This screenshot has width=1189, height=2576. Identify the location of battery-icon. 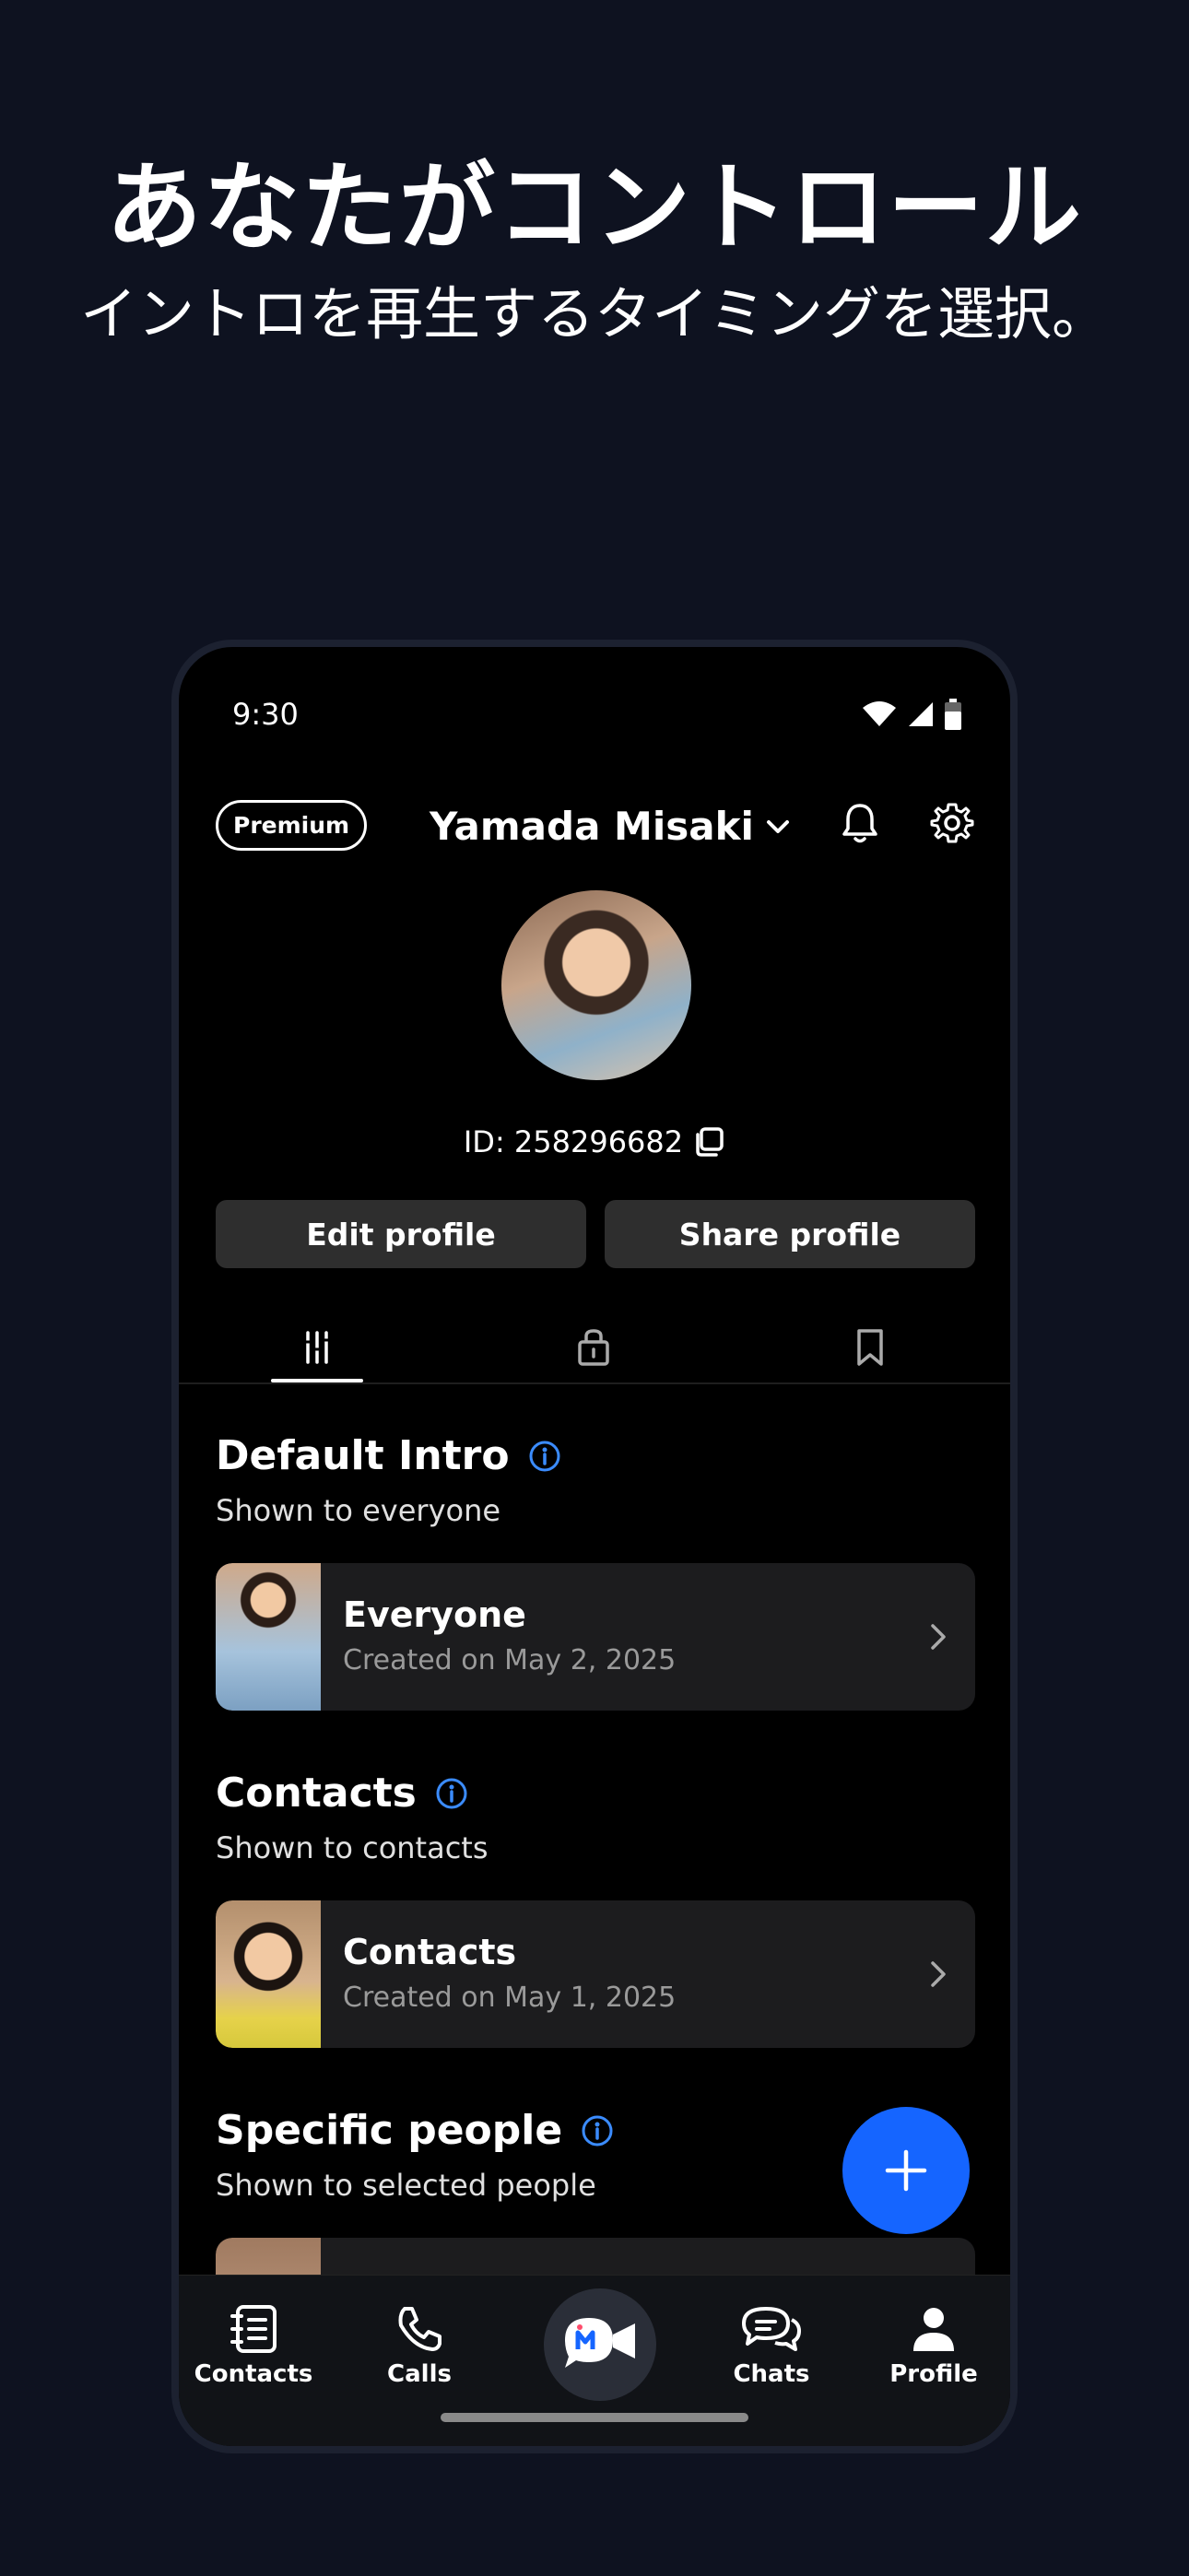
(953, 714).